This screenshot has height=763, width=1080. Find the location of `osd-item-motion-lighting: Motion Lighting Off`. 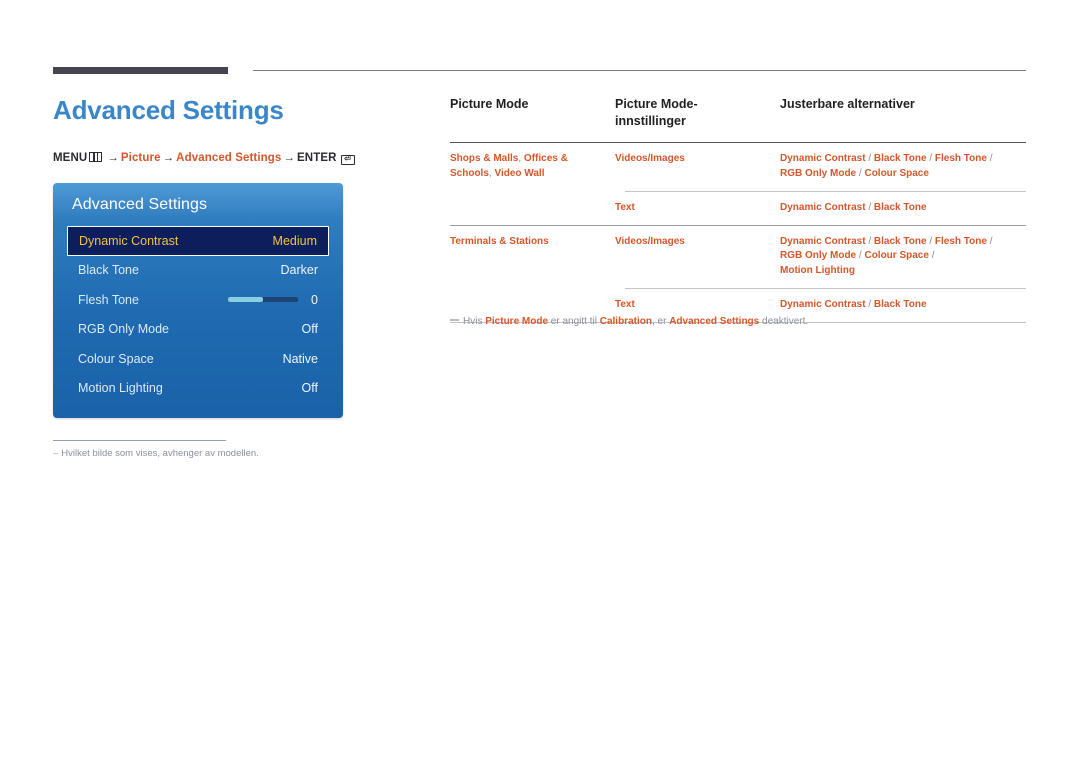

osd-item-motion-lighting: Motion Lighting Off is located at coordinates (198, 389).